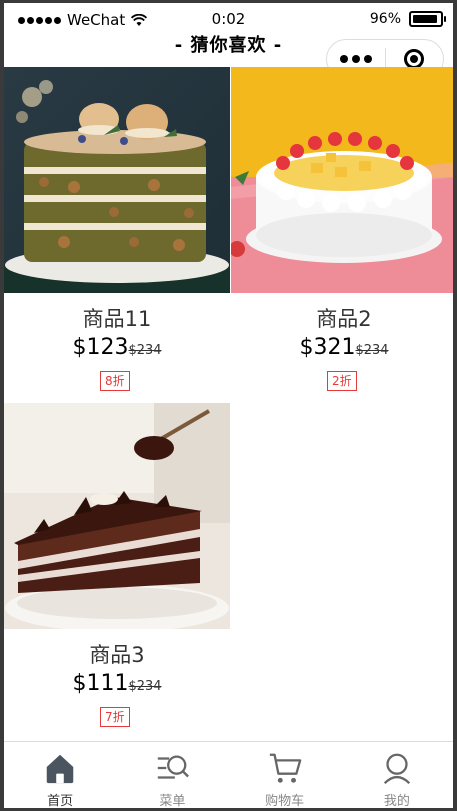  What do you see at coordinates (100, 683) in the screenshot?
I see `current-price: $111` at bounding box center [100, 683].